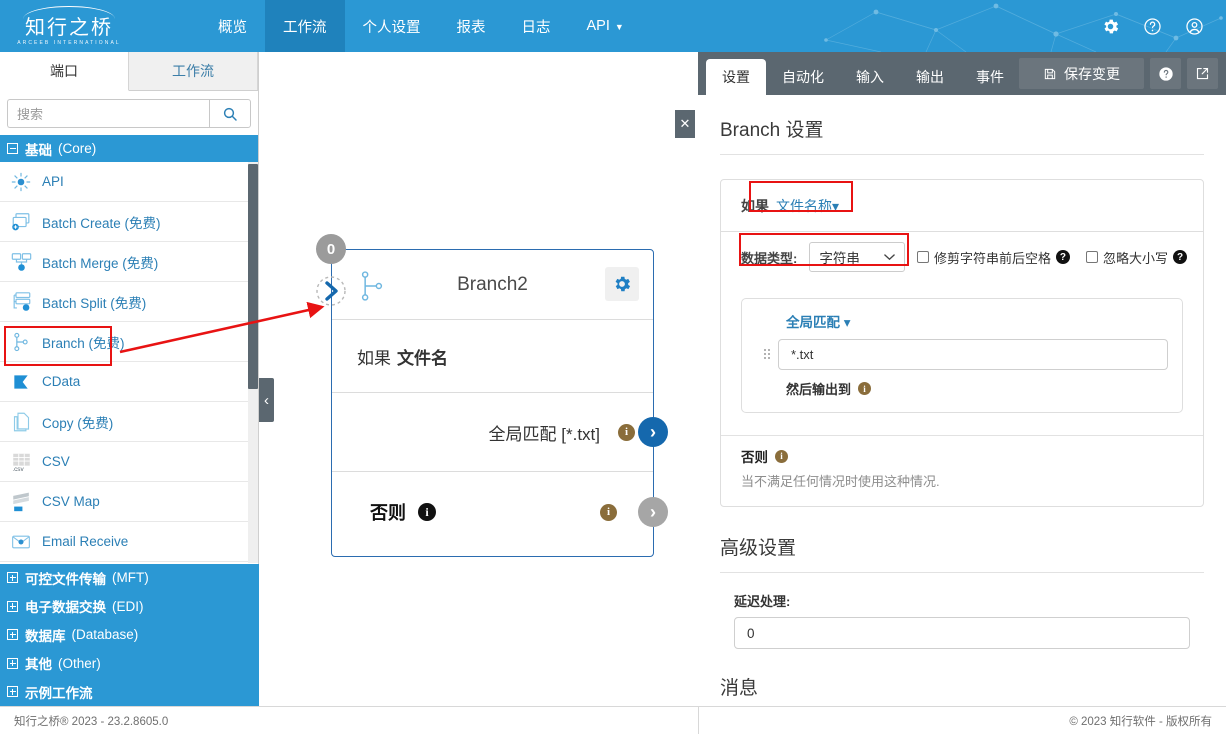 This screenshot has height=734, width=1226. Describe the element at coordinates (129, 182) in the screenshot. I see `sidebar-item-api: API` at that location.